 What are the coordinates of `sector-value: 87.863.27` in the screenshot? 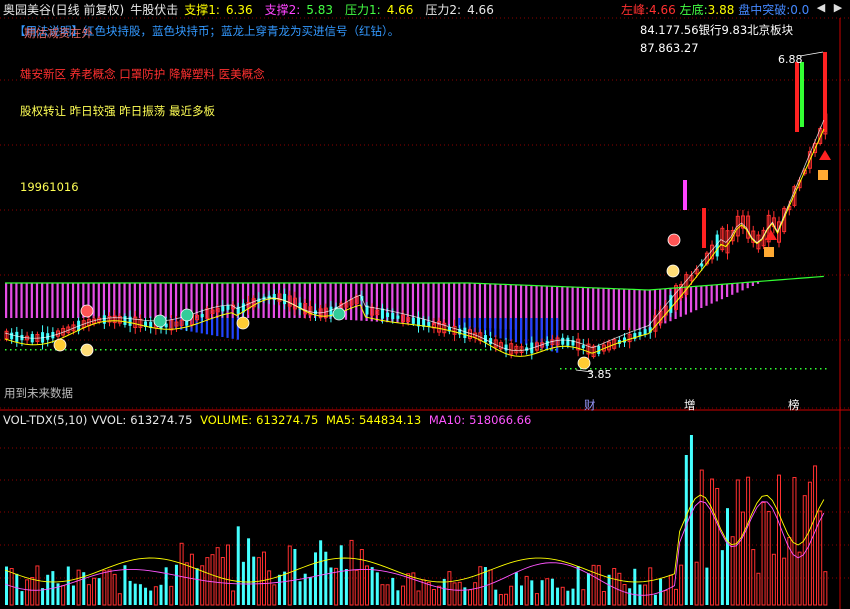 It's located at (669, 48).